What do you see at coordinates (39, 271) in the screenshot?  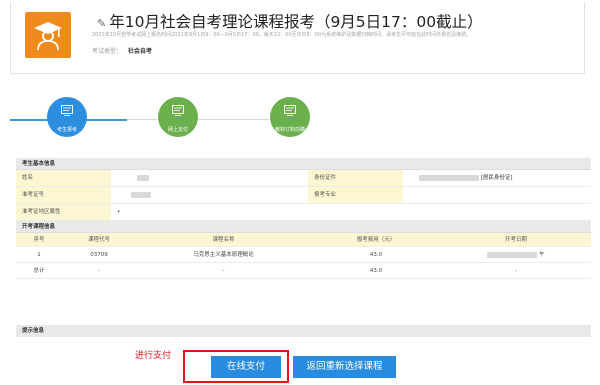 I see `total-label: 总计` at bounding box center [39, 271].